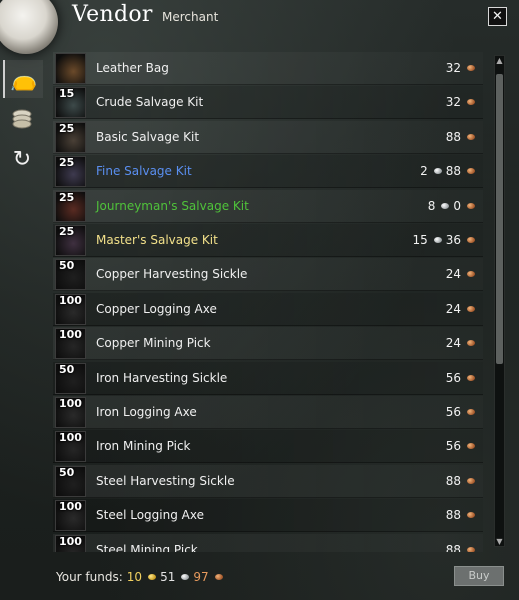  I want to click on item-name: Copper Mining Pick, so click(153, 343).